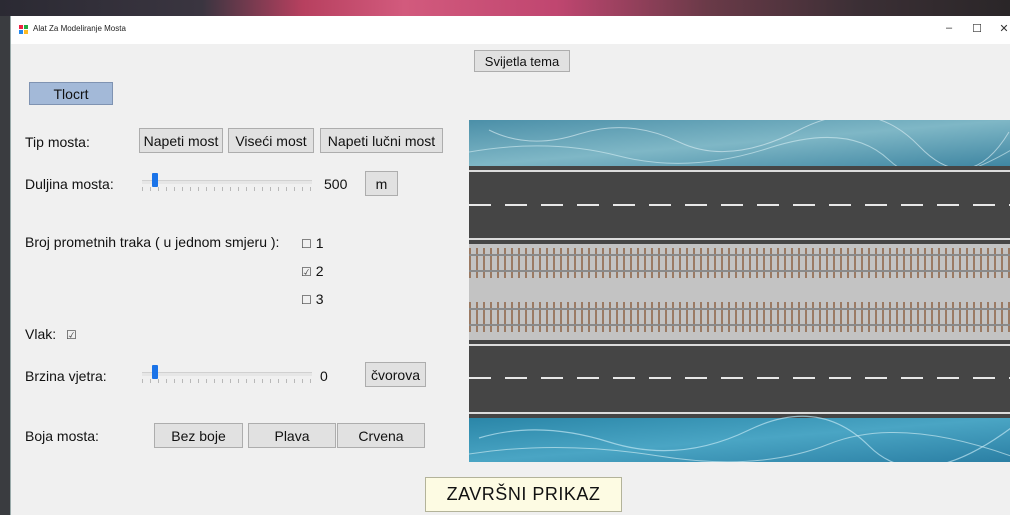 This screenshot has width=1010, height=515. Describe the element at coordinates (227, 189) in the screenshot. I see `length-slider-ticks` at that location.